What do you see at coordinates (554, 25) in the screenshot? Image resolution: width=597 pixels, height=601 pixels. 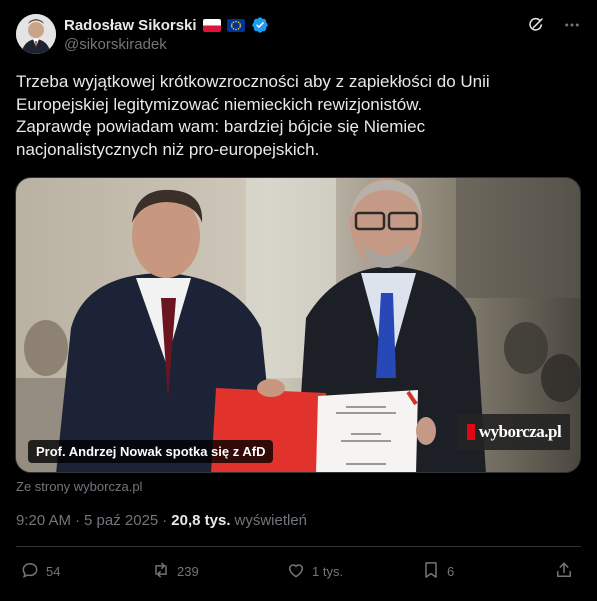 I see `tweet-top-actions` at bounding box center [554, 25].